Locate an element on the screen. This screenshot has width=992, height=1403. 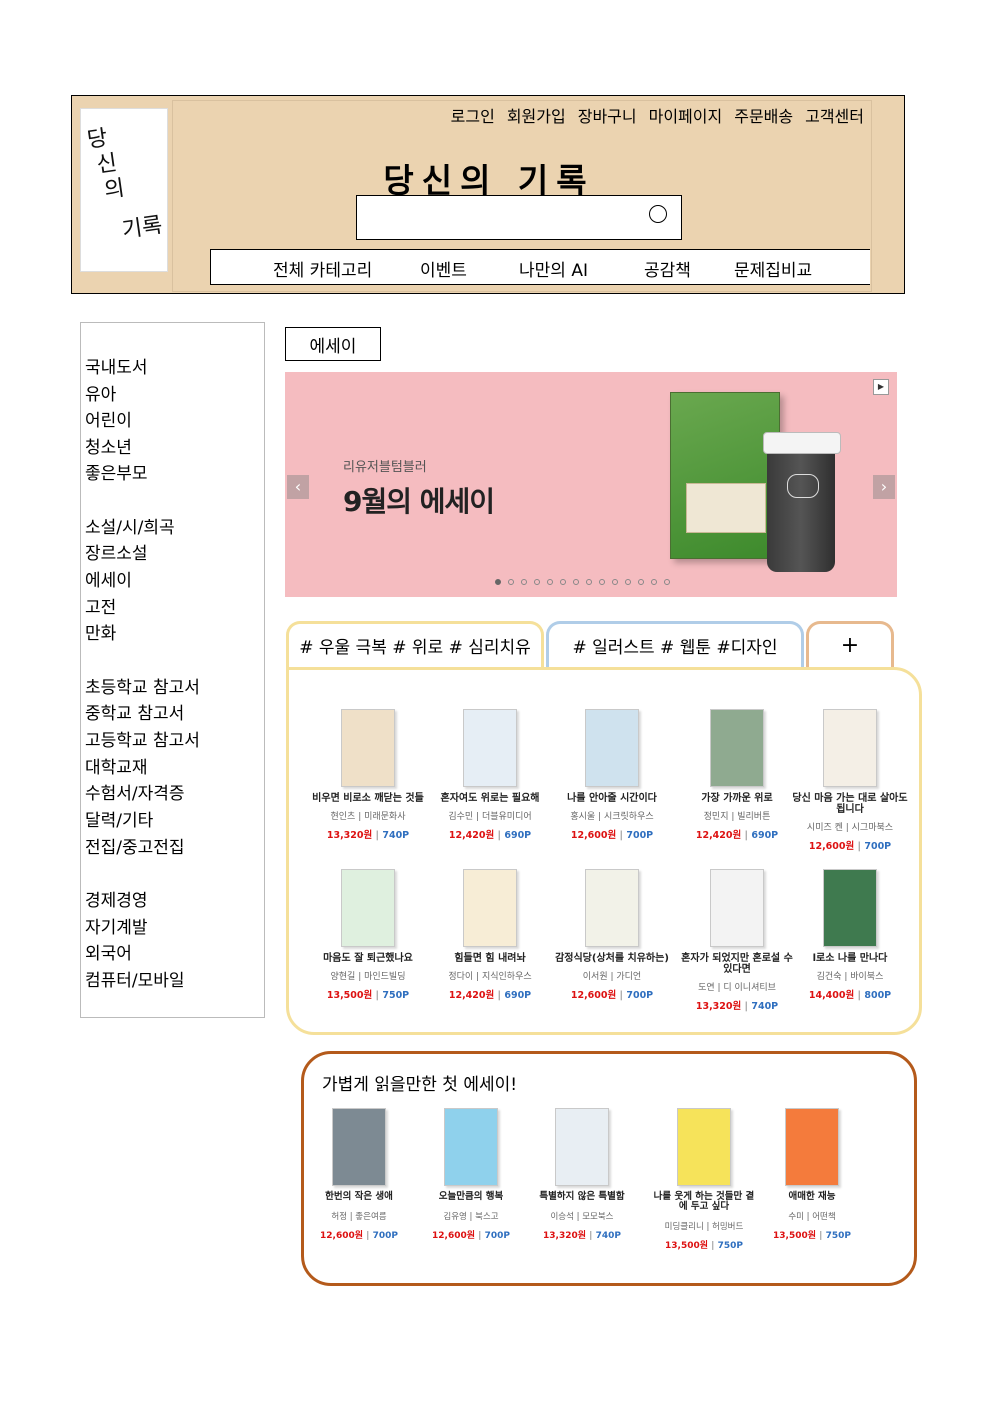
book-title: 가장 가까운 위로 is located at coordinates (737, 798).